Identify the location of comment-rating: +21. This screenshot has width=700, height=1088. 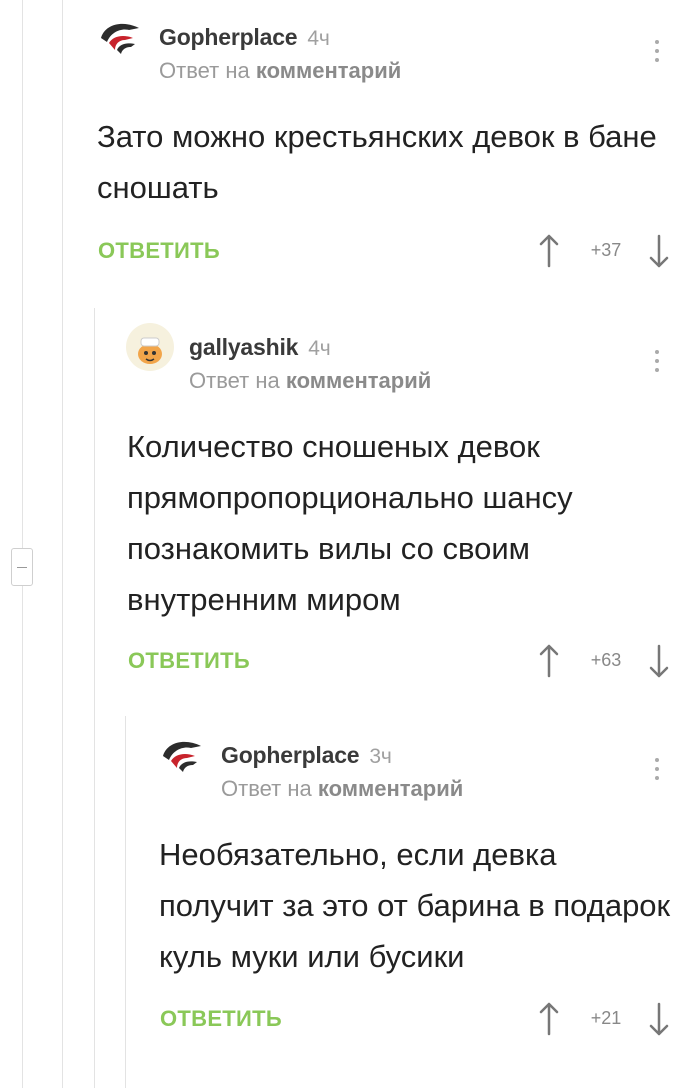
(606, 1018).